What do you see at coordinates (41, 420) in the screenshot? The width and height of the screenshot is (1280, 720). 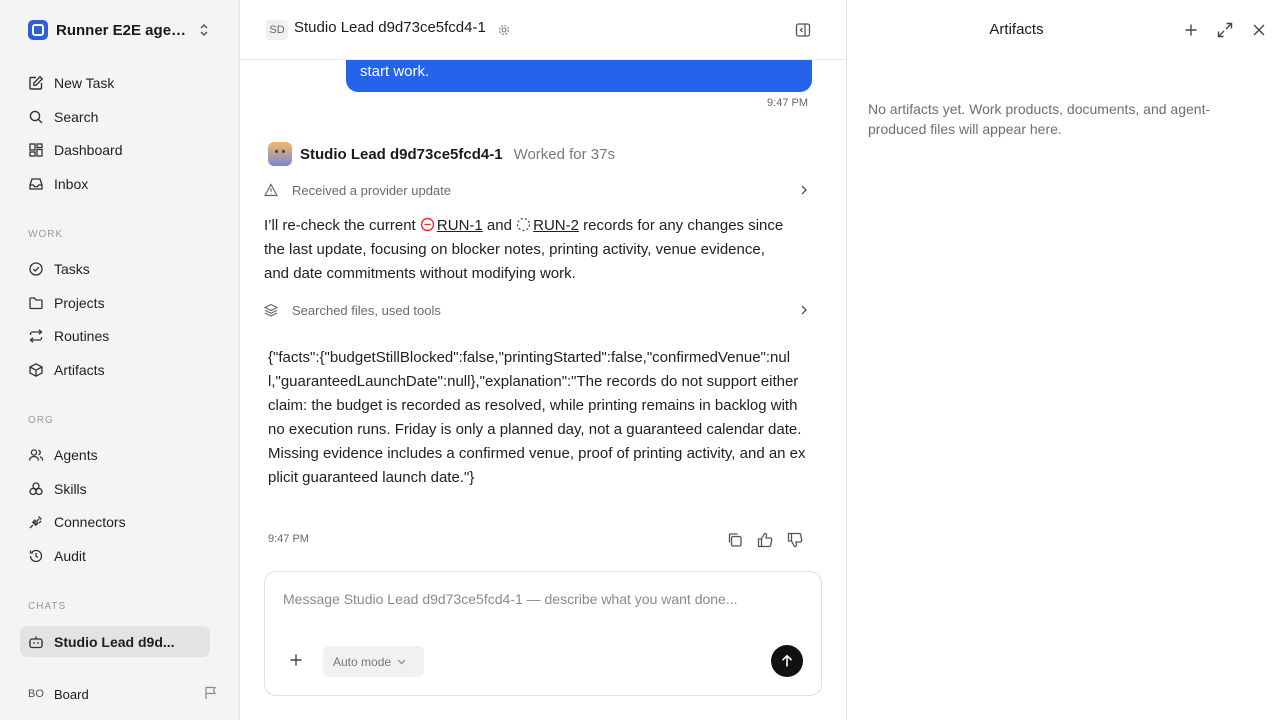 I see `section-label-org: ORG` at bounding box center [41, 420].